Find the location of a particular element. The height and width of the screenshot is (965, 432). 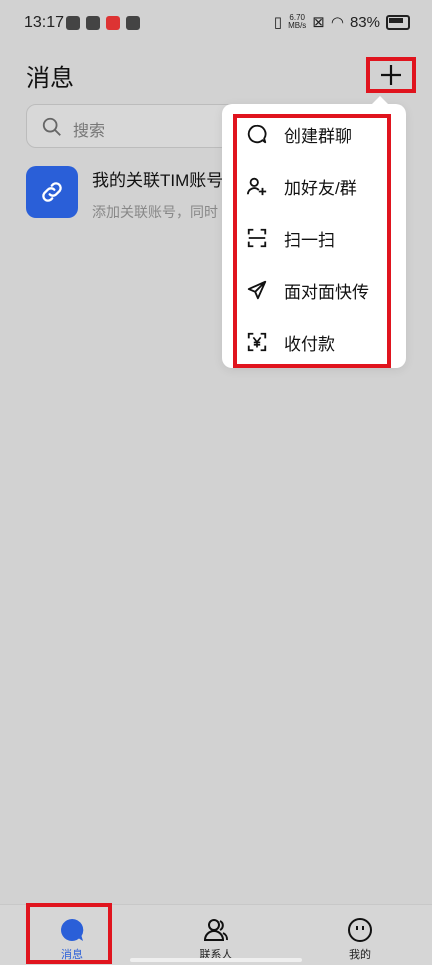

page-title: 消息 is located at coordinates (50, 78).